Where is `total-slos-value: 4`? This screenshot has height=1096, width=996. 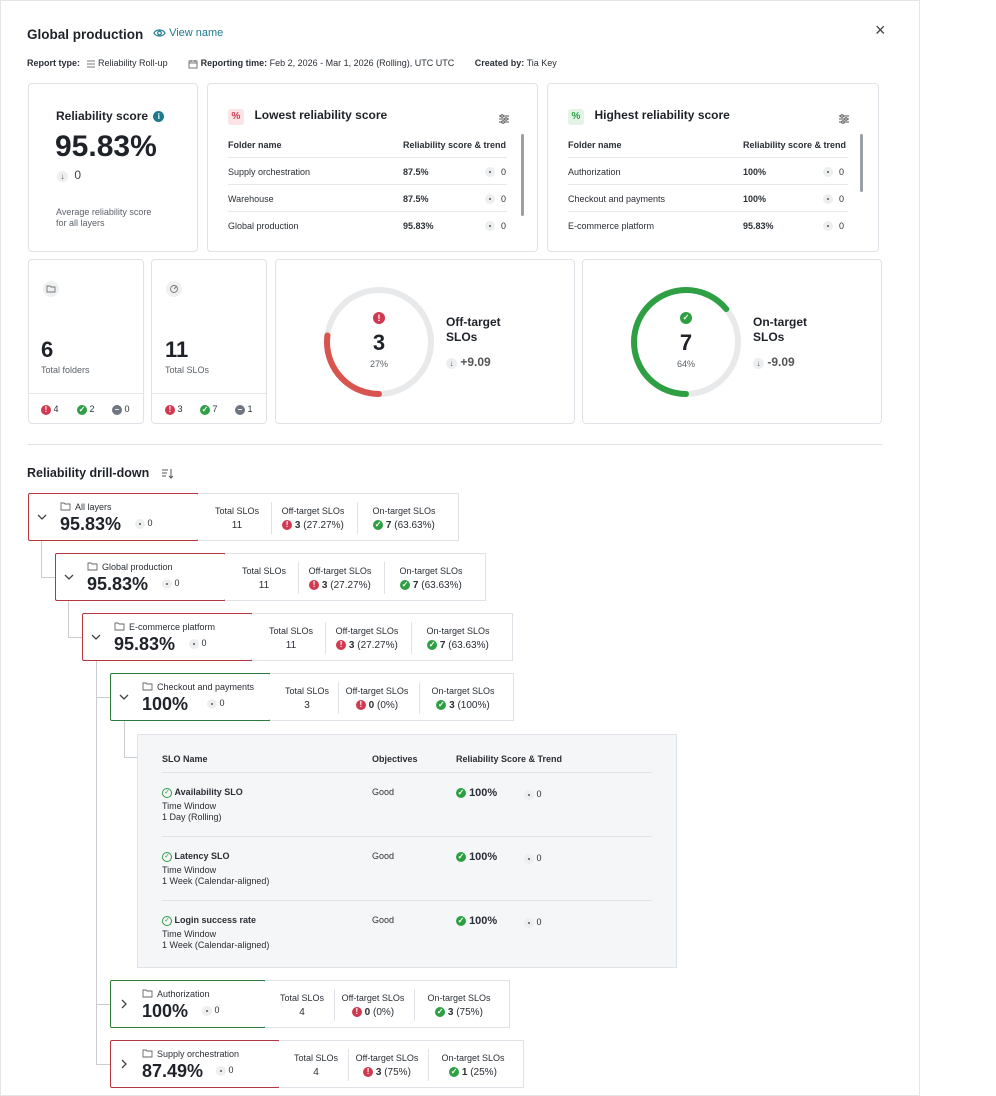
total-slos-value: 4 is located at coordinates (316, 1072).